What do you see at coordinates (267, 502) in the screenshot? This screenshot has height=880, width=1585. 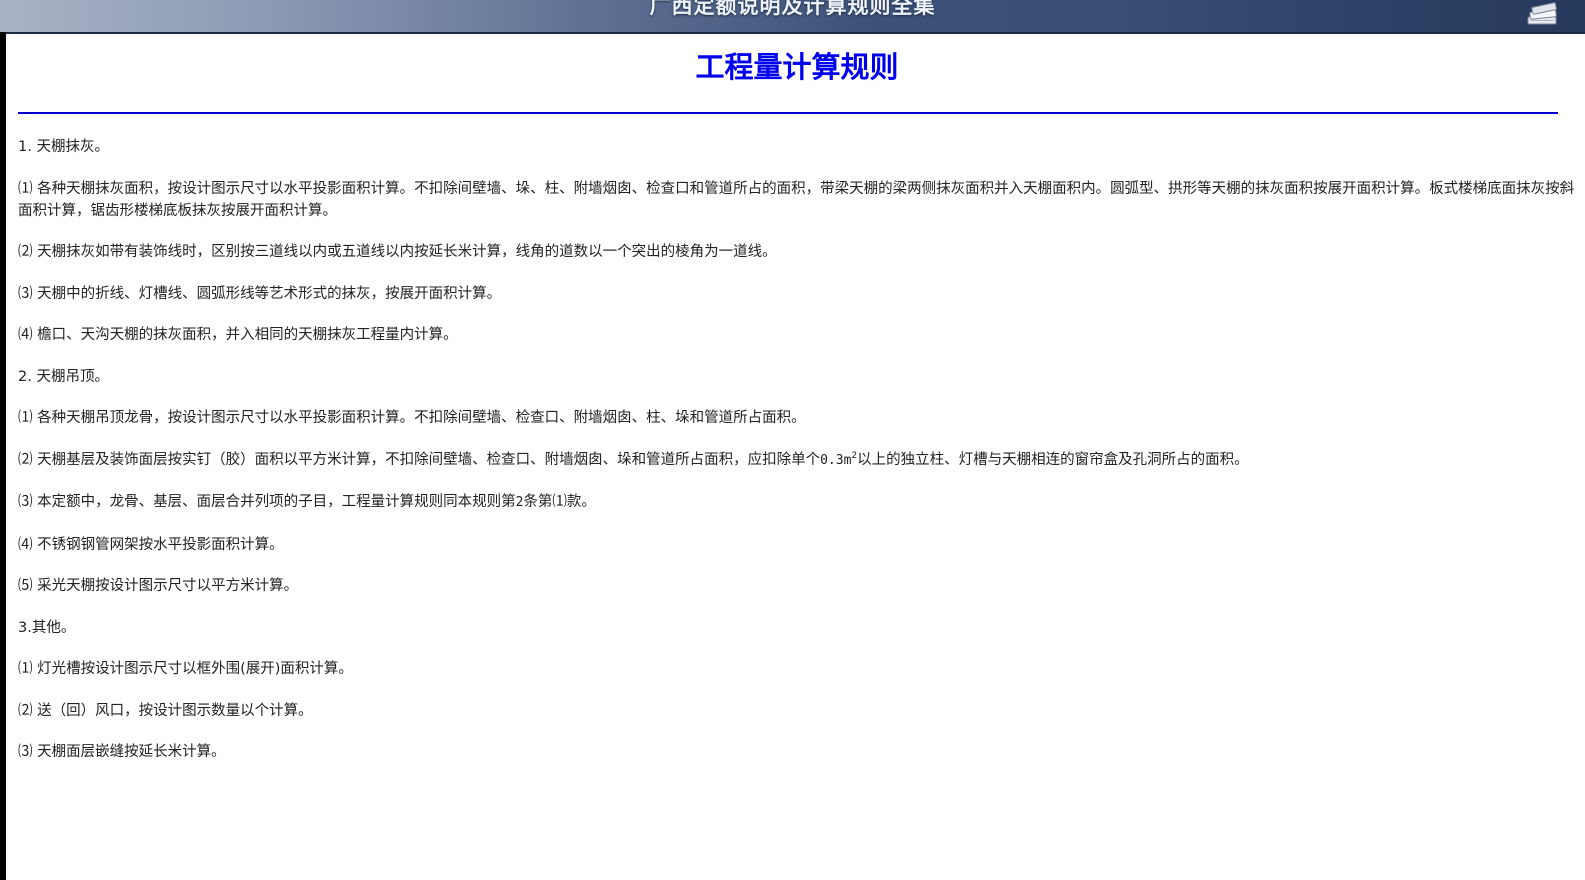 I see `rule-text: ⑶ 本定额中，龙骨、基层、面层合并列项的子目，工程量计算规则同本规则第` at bounding box center [267, 502].